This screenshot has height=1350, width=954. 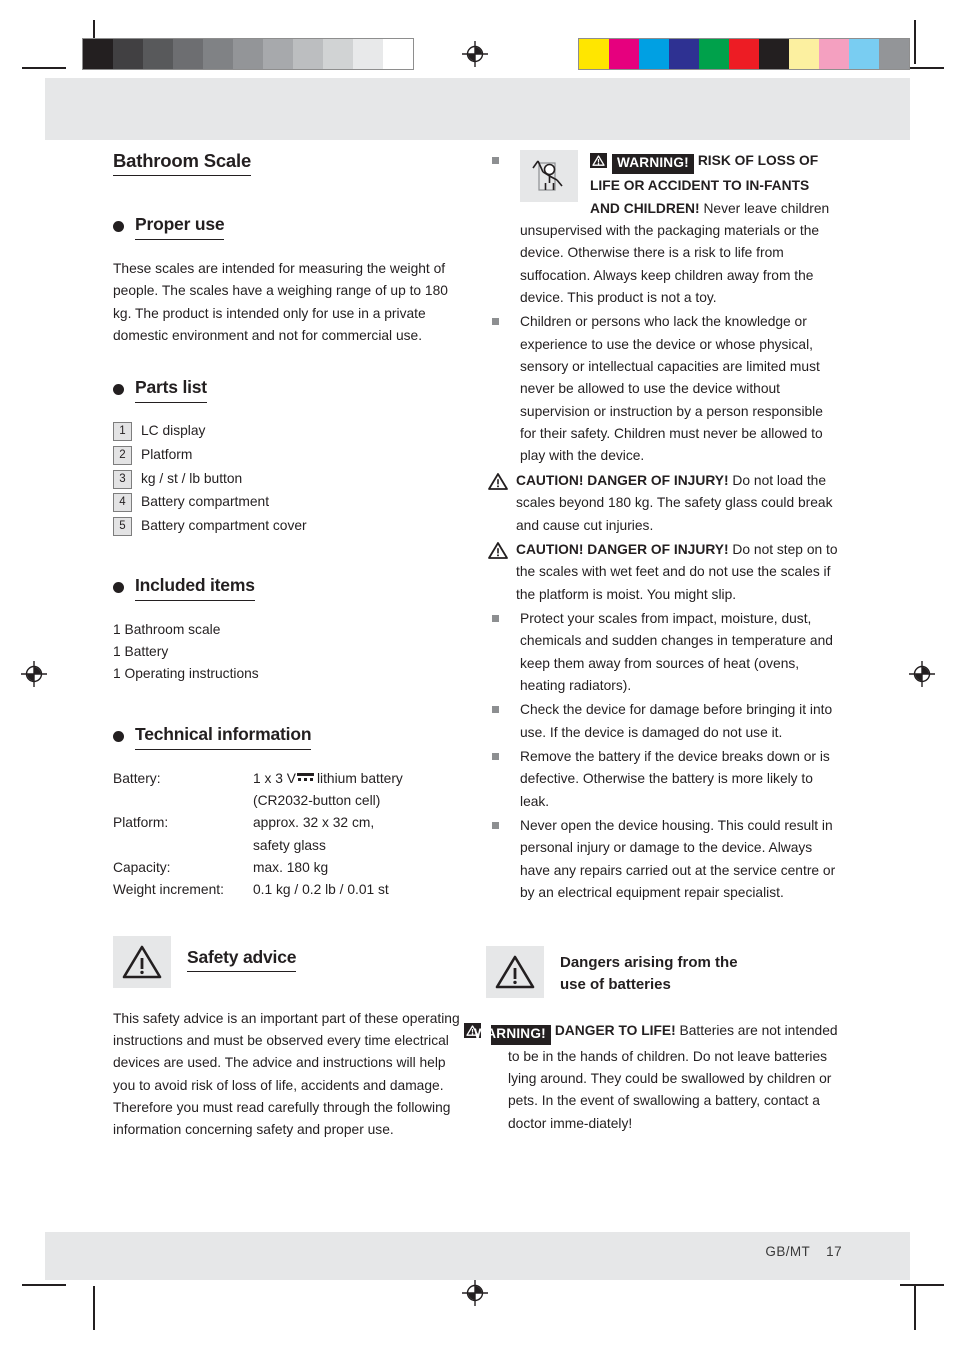 I want to click on child-suffocation-icon, so click(x=549, y=176).